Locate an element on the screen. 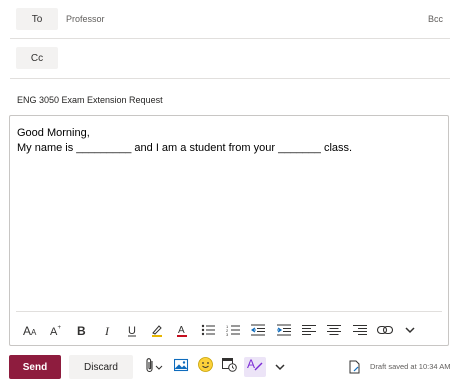  subject-field: ENG 3050 Exam Extension Request is located at coordinates (90, 100).